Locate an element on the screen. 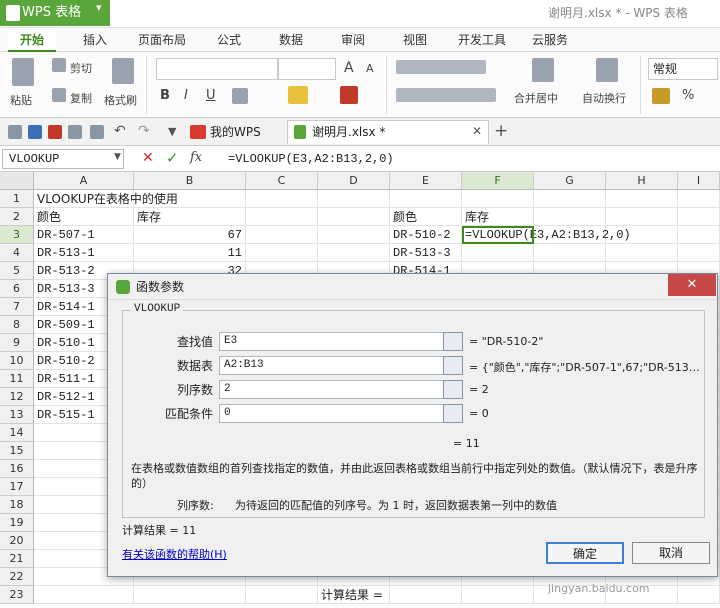  row-header-15: 15 is located at coordinates (17, 451).